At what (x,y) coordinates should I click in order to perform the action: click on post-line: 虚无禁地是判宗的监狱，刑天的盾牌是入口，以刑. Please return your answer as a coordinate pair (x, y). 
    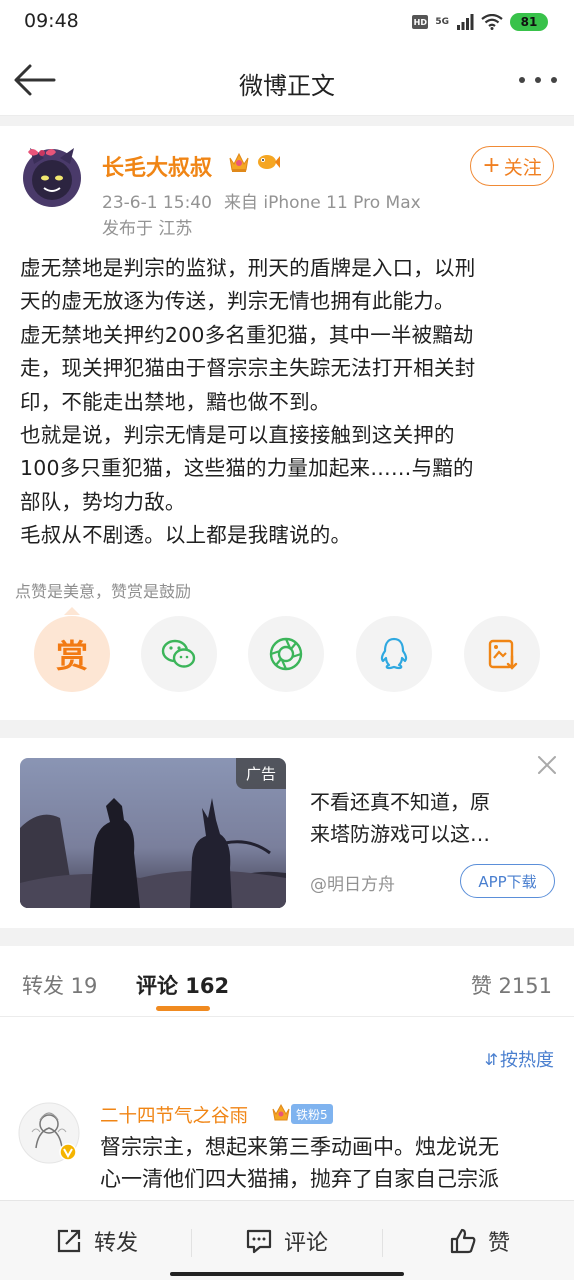
    Looking at the image, I should click on (248, 268).